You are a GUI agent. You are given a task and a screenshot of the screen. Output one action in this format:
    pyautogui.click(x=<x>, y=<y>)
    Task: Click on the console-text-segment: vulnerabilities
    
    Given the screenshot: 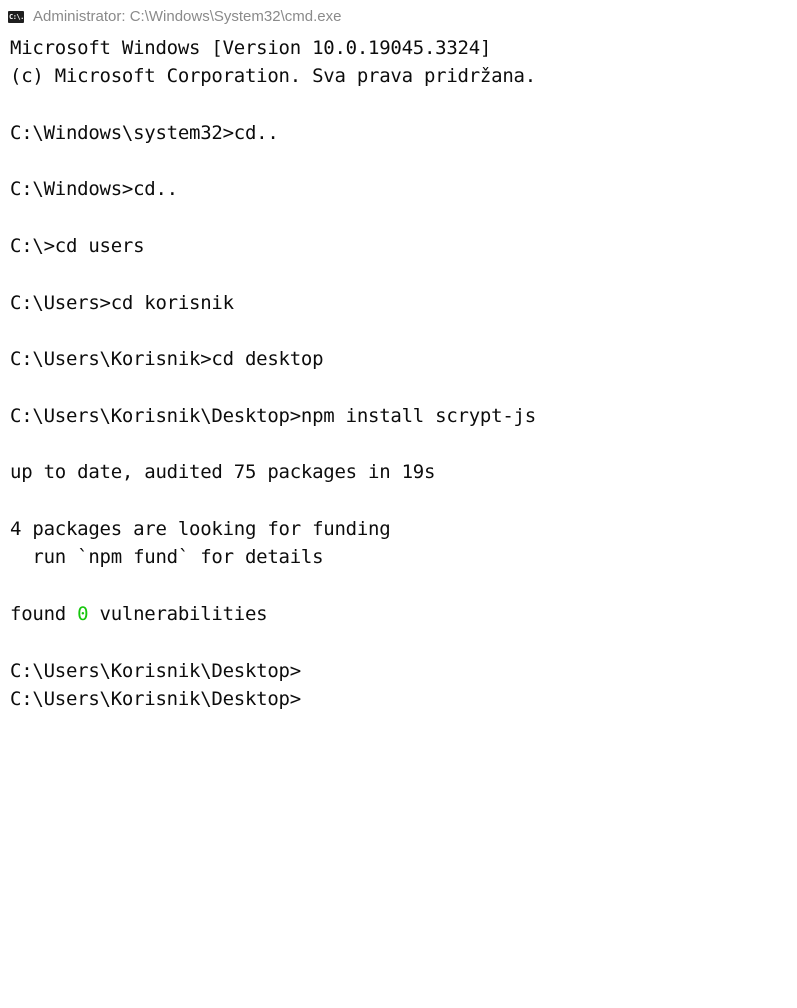 What is the action you would take?
    pyautogui.click(x=178, y=613)
    